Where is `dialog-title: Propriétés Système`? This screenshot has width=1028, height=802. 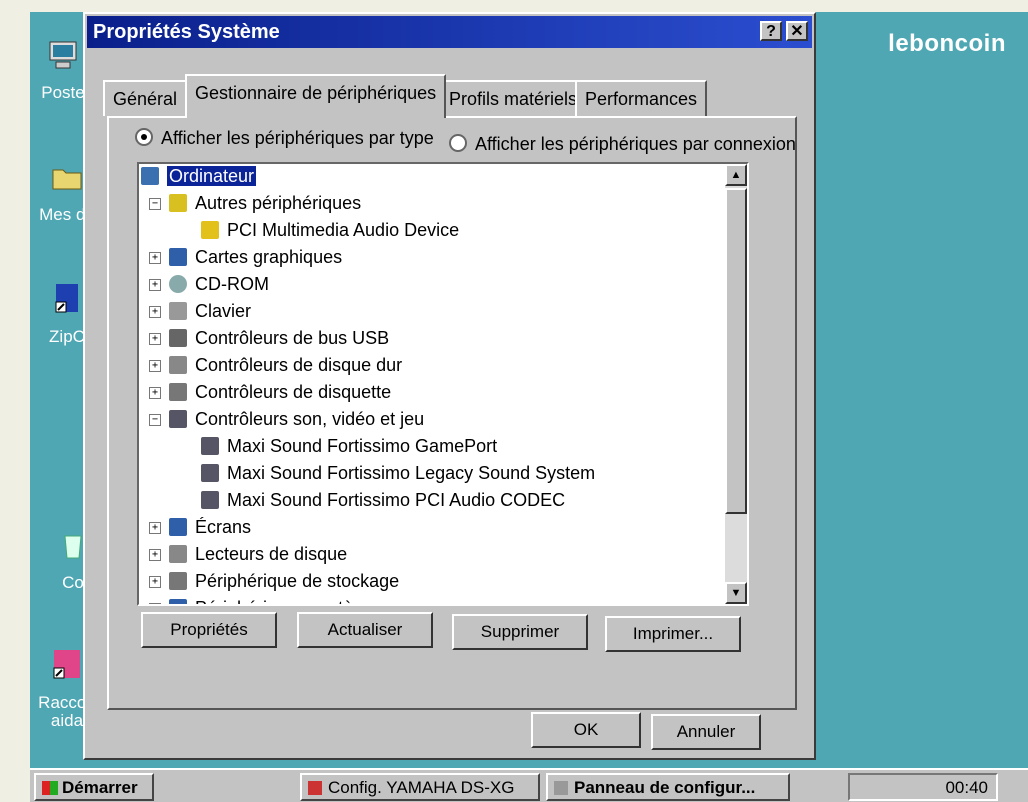
dialog-title: Propriétés Système is located at coordinates (186, 32).